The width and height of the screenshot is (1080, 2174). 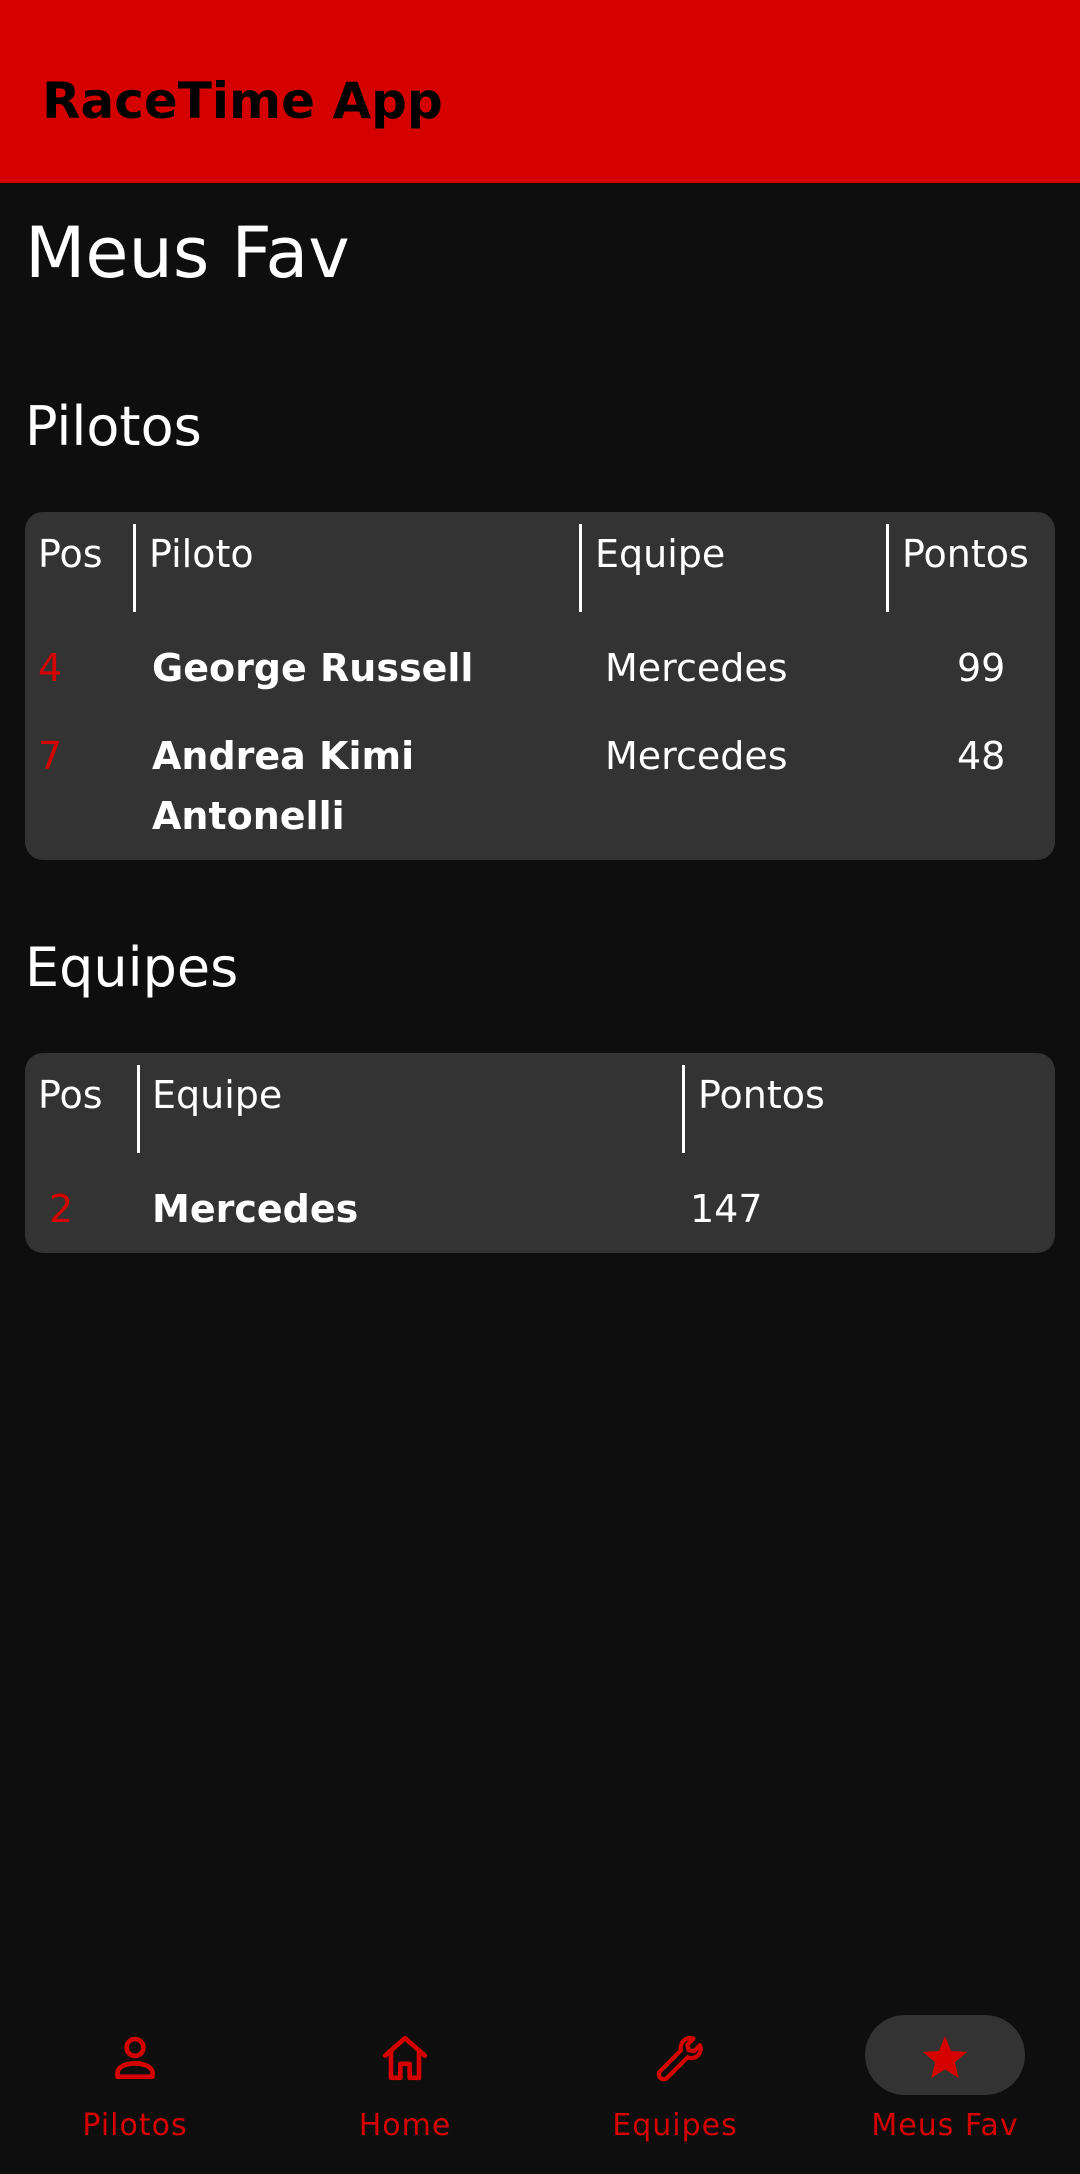 I want to click on nav-label: Meus Fav, so click(x=945, y=2125).